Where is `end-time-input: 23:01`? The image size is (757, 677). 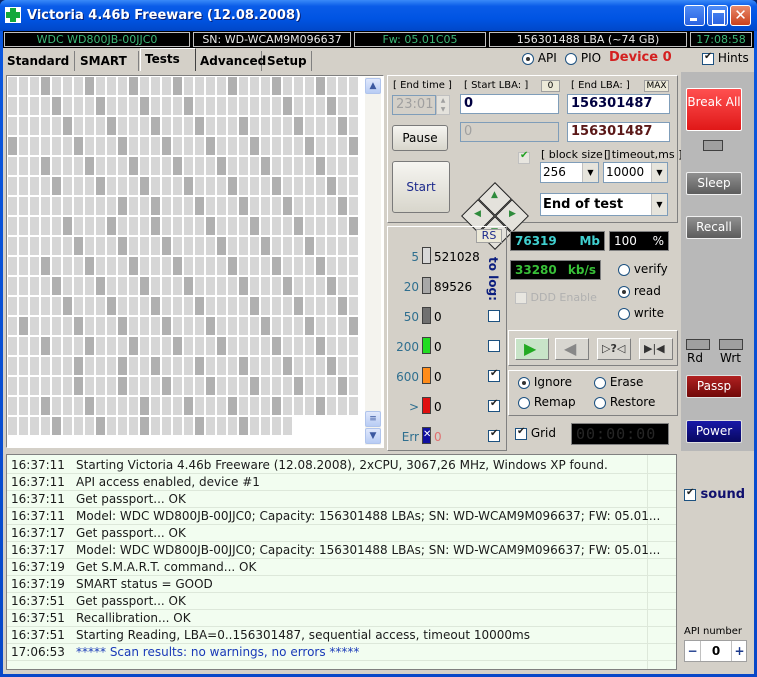
end-time-input: 23:01 is located at coordinates (414, 105).